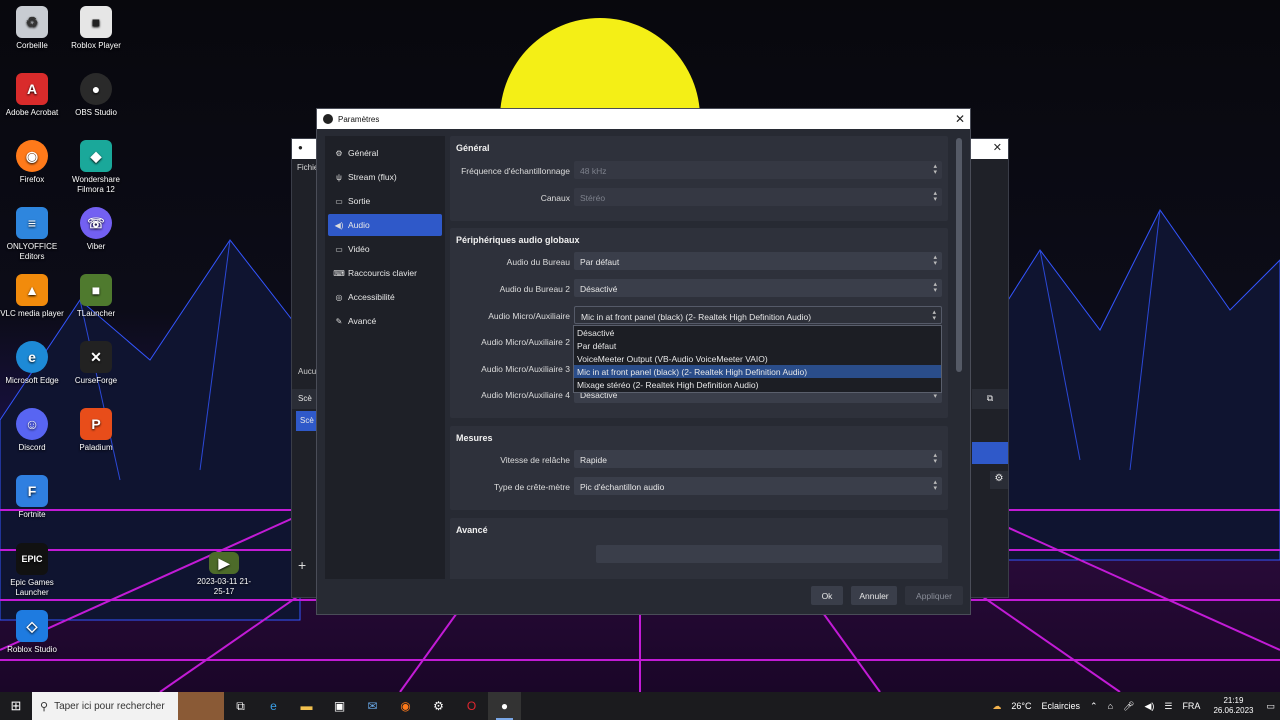  What do you see at coordinates (96, 95) in the screenshot?
I see `desktop-icon-obs-studio: ● OBS Studio` at bounding box center [96, 95].